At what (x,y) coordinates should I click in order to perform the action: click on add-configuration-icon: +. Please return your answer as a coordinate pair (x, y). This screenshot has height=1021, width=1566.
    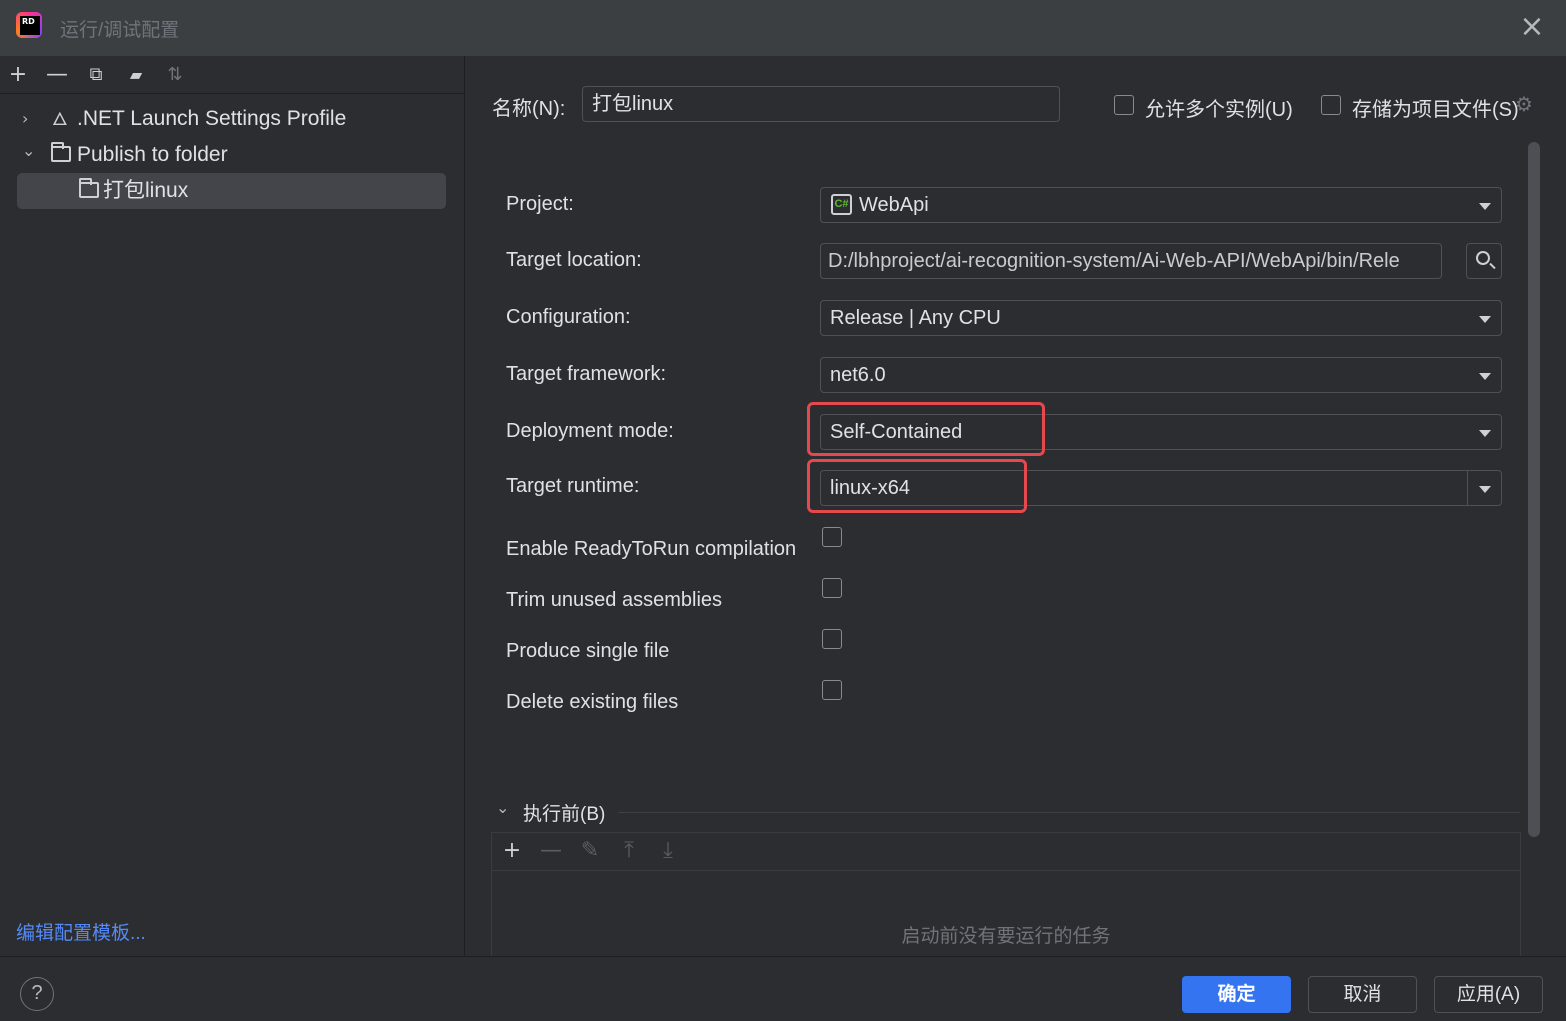
    Looking at the image, I should click on (18, 75).